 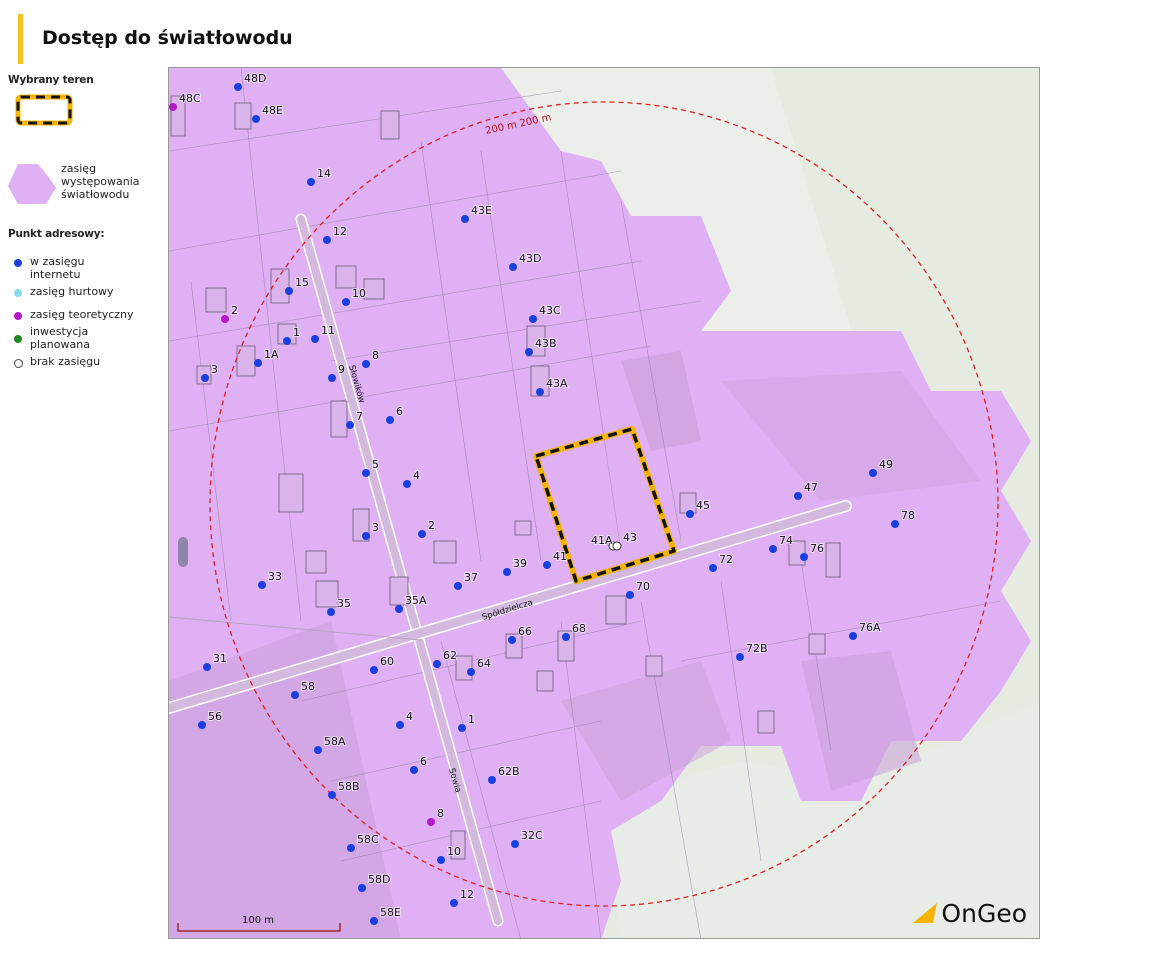 What do you see at coordinates (359, 293) in the screenshot?
I see `address-point-label: 10` at bounding box center [359, 293].